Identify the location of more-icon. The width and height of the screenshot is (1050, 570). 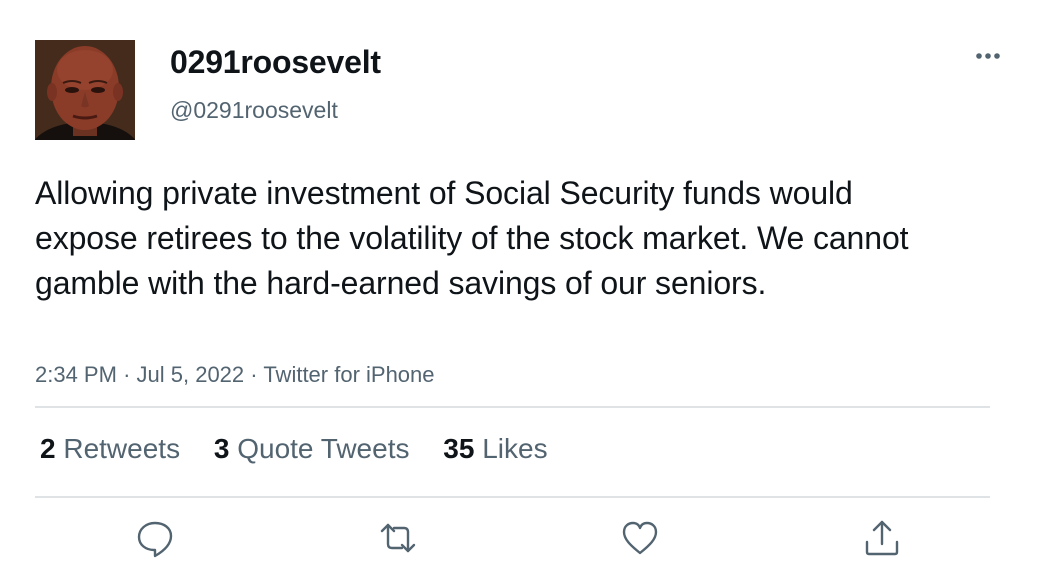
(988, 56).